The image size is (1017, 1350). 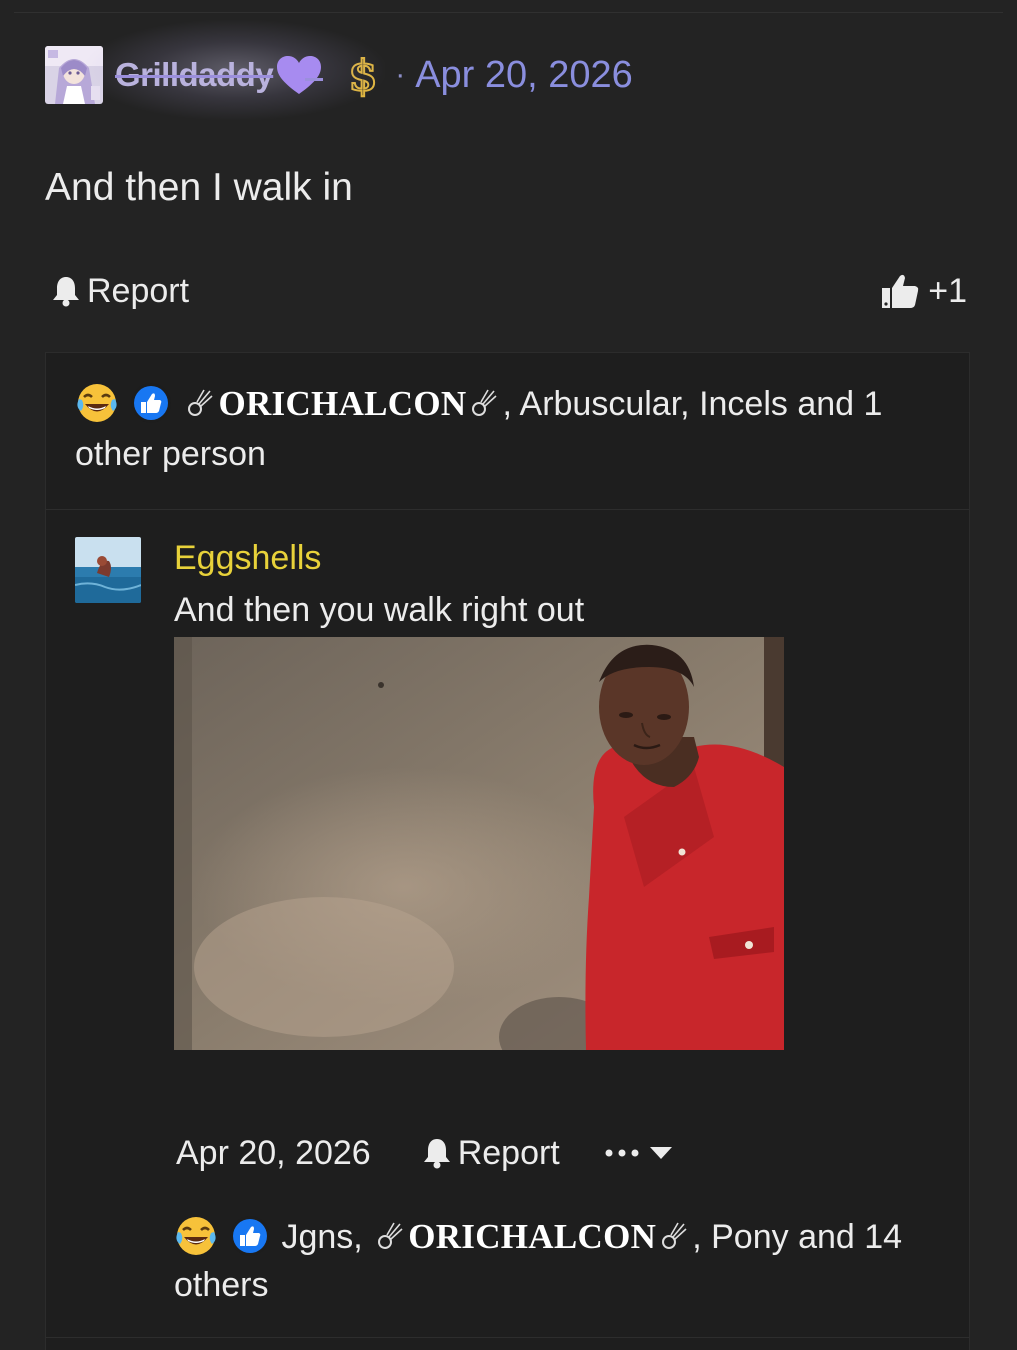 I want to click on post-actions: Report +1, so click(x=508, y=291).